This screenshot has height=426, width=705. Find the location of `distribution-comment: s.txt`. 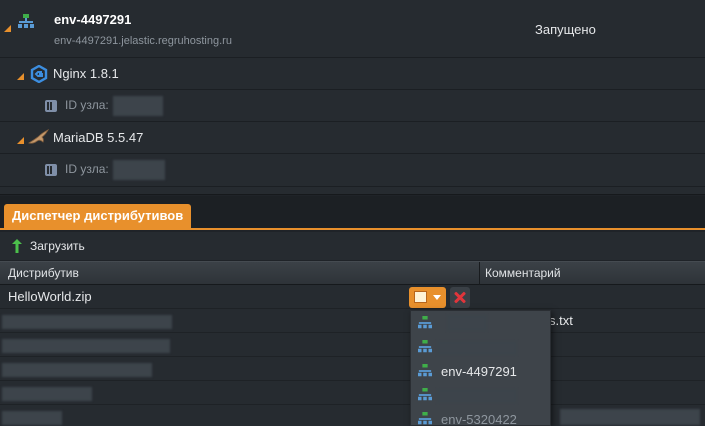

distribution-comment: s.txt is located at coordinates (561, 320).